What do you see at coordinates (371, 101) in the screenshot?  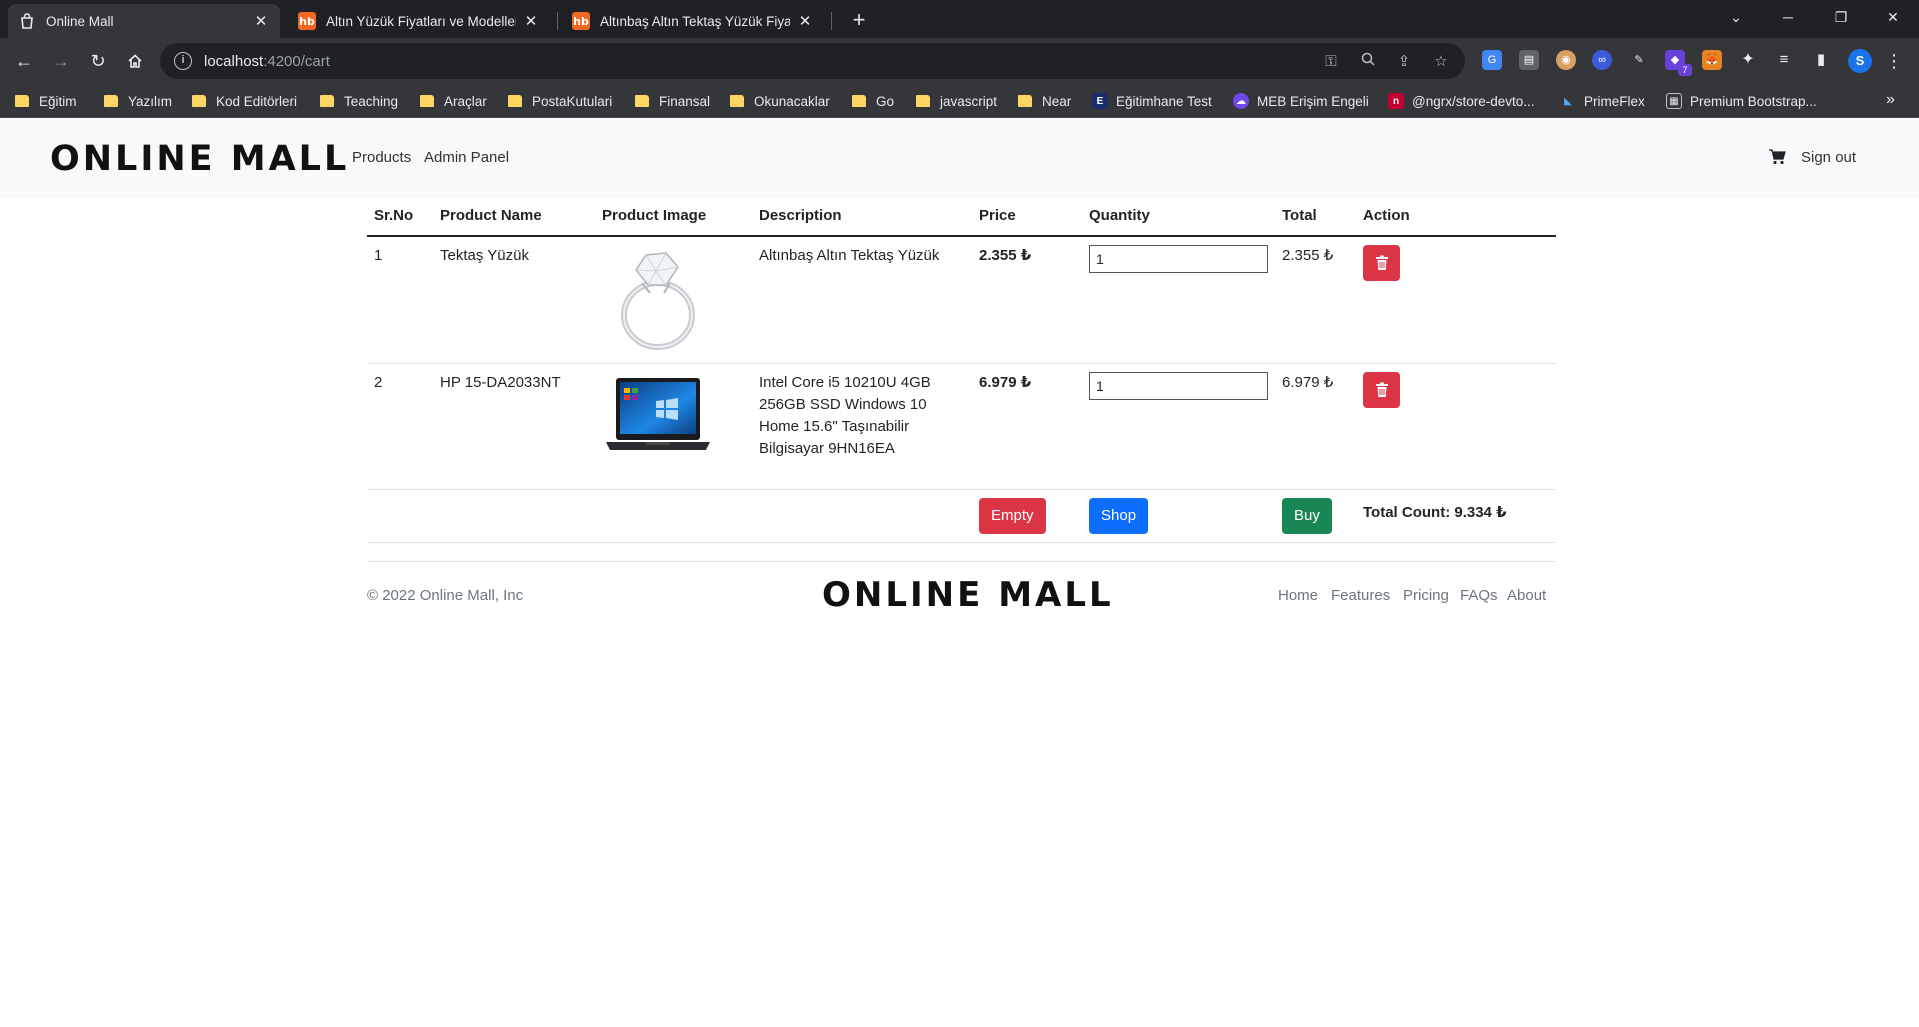 I see `bookmark-label: Teaching` at bounding box center [371, 101].